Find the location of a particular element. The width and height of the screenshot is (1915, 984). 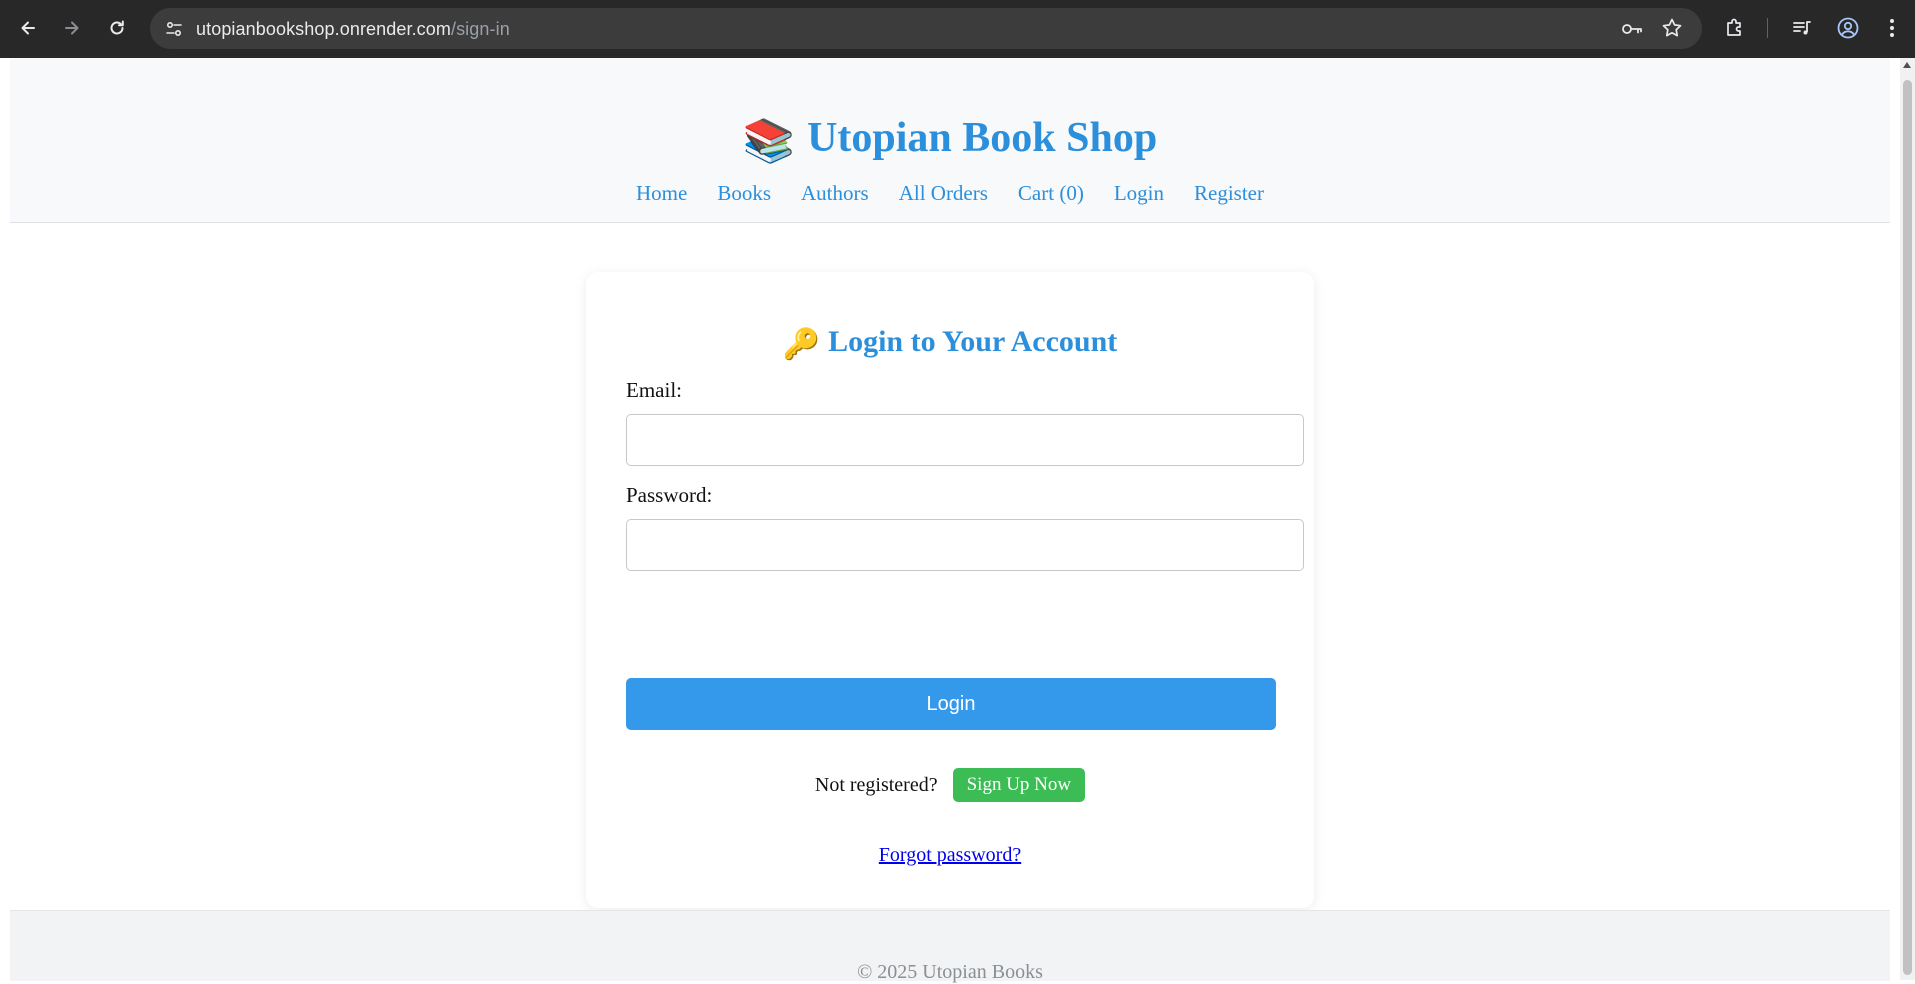

login-title: 🔑 Login to Your Account is located at coordinates (950, 343).